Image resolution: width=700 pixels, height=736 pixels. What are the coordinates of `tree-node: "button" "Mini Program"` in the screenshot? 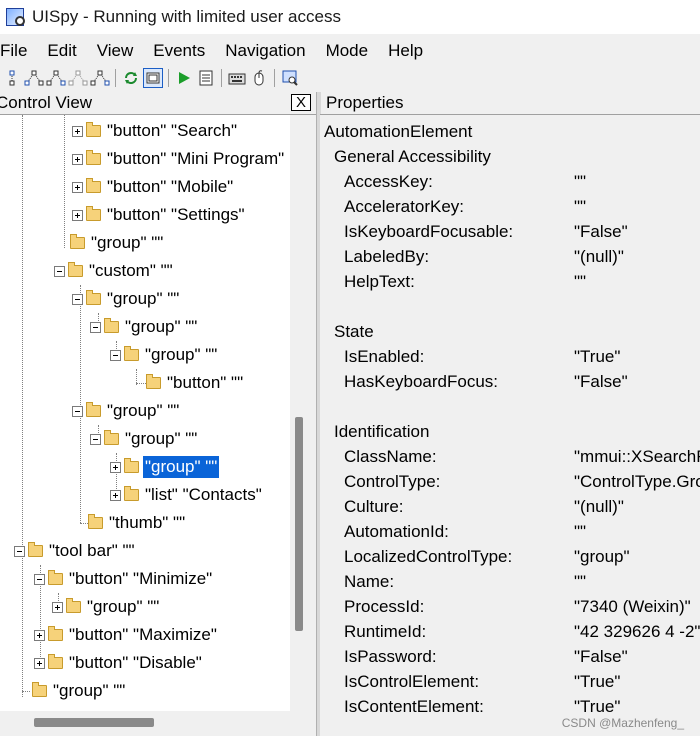 It's located at (179, 159).